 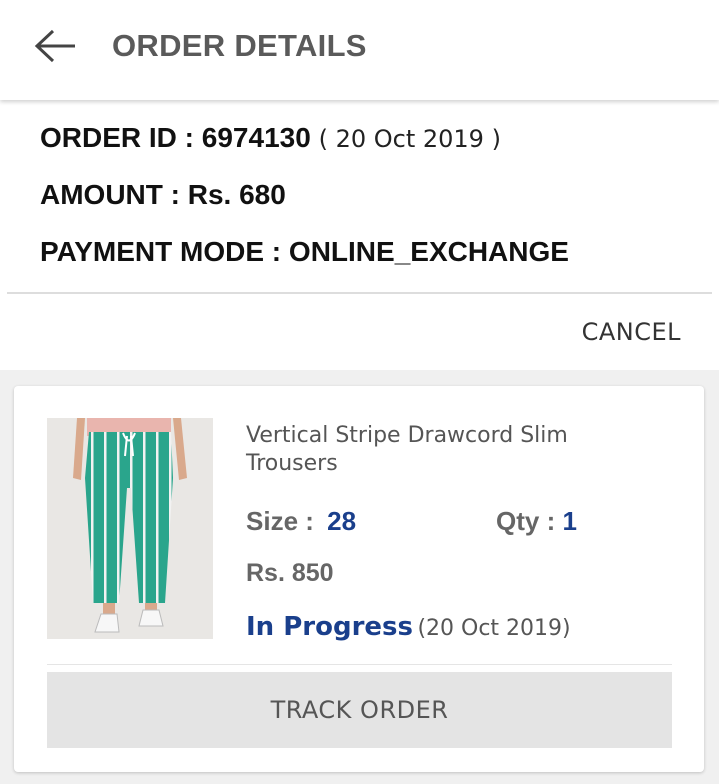 What do you see at coordinates (342, 521) in the screenshot?
I see `size-value: 28` at bounding box center [342, 521].